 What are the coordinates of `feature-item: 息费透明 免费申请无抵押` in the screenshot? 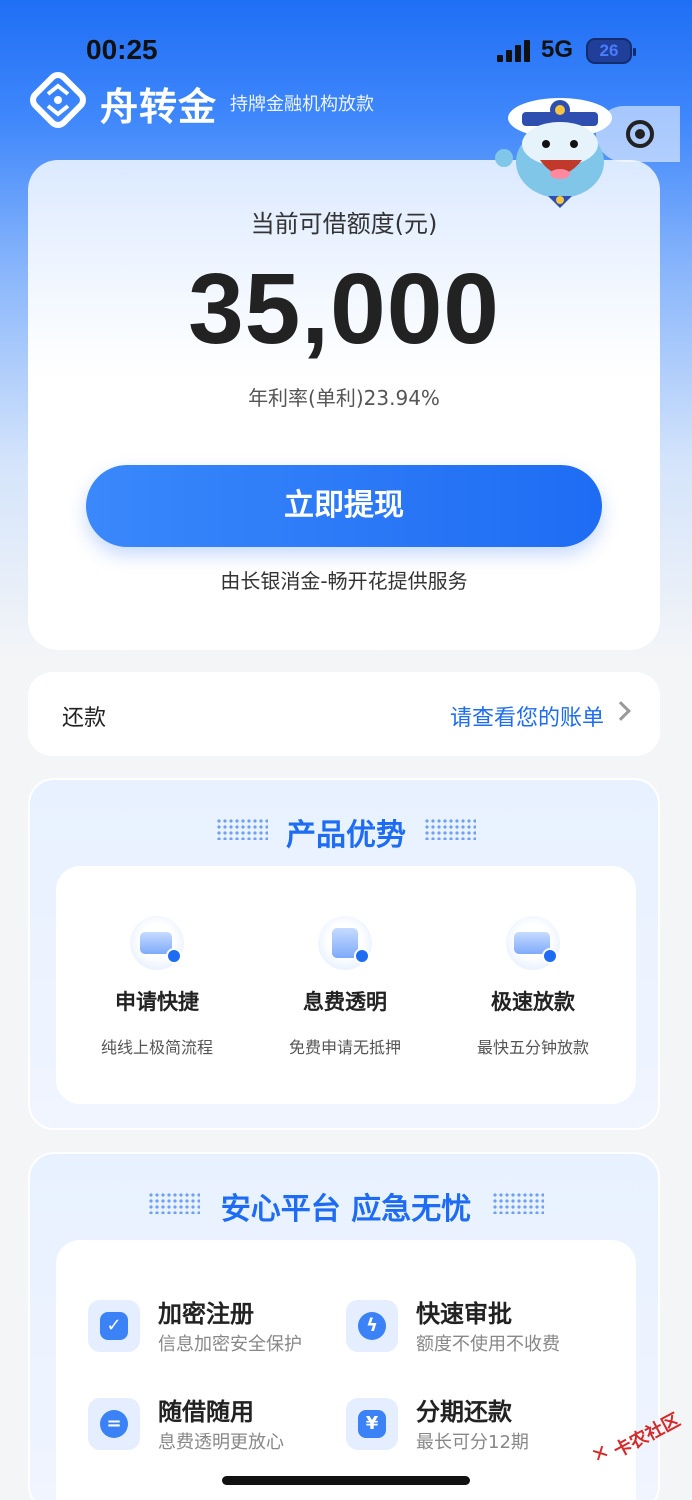 It's located at (345, 987).